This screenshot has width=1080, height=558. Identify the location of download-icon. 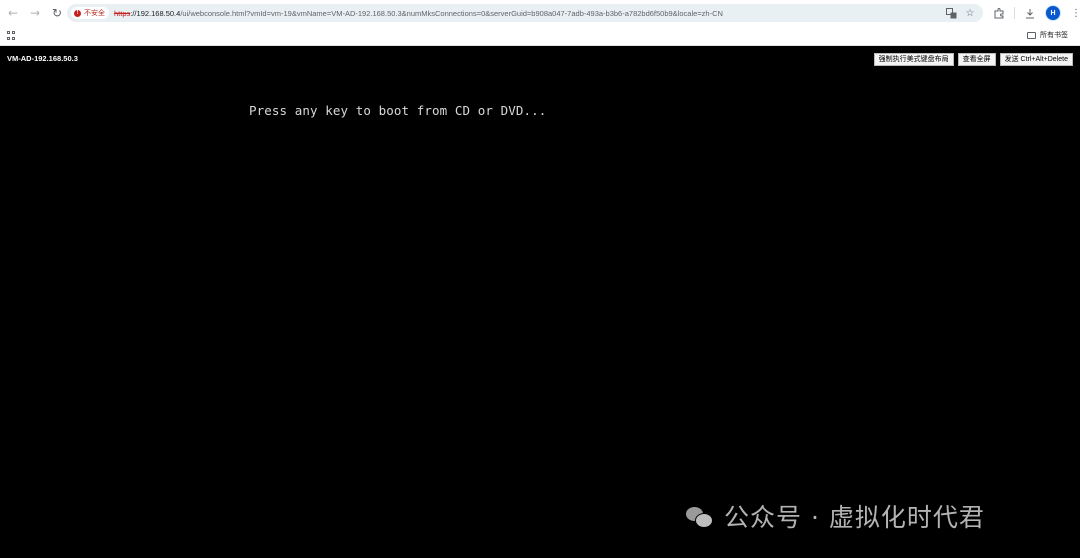
(1030, 13).